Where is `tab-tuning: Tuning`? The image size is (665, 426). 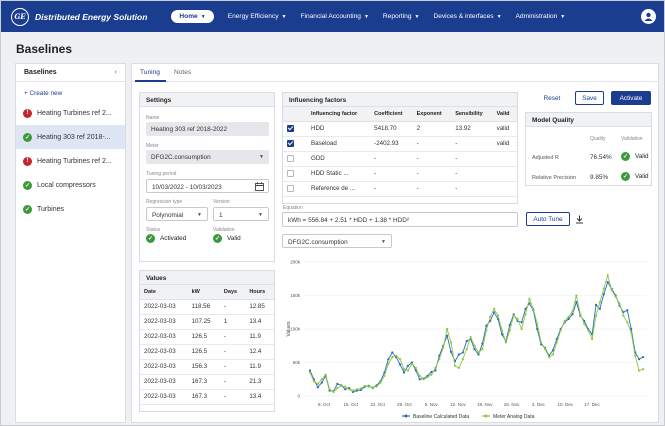 tab-tuning: Tuning is located at coordinates (150, 72).